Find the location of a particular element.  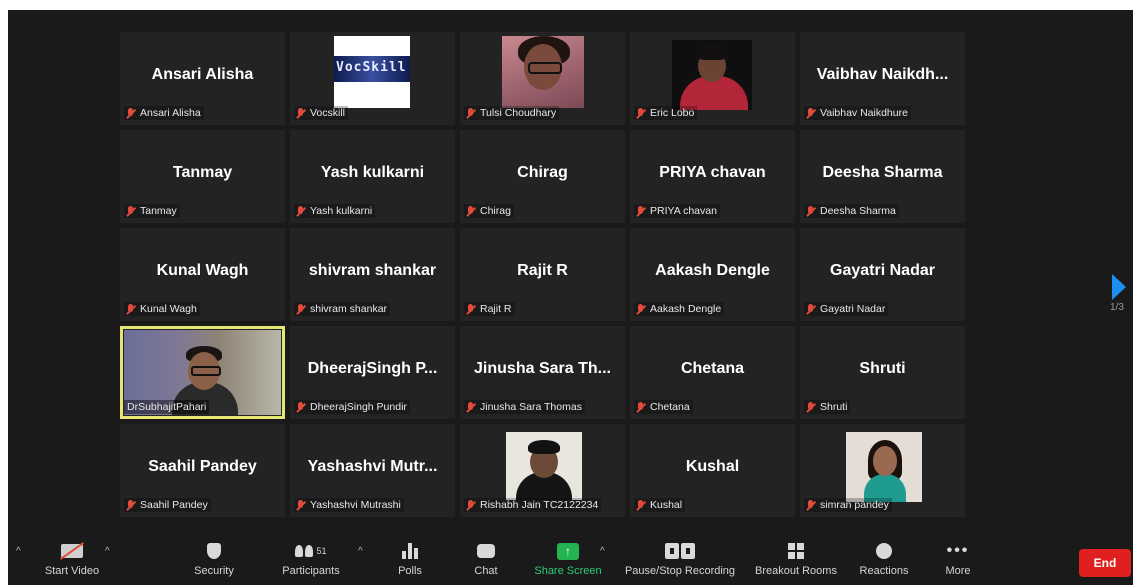

participant-display-name: Deesha Sharma is located at coordinates (882, 172).